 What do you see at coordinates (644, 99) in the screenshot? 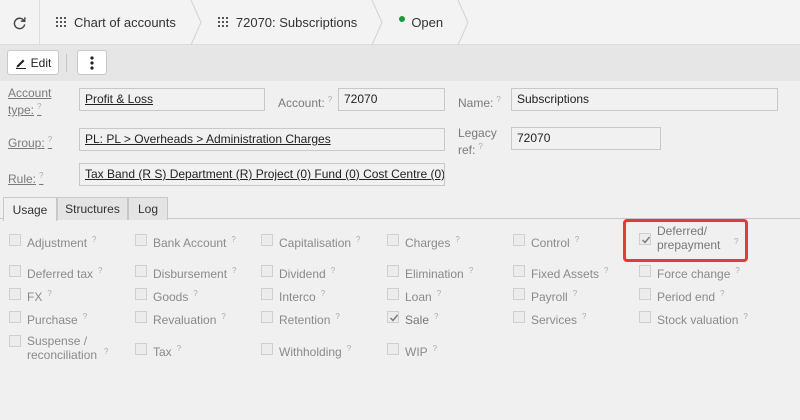
I see `name-field: Subscriptions` at bounding box center [644, 99].